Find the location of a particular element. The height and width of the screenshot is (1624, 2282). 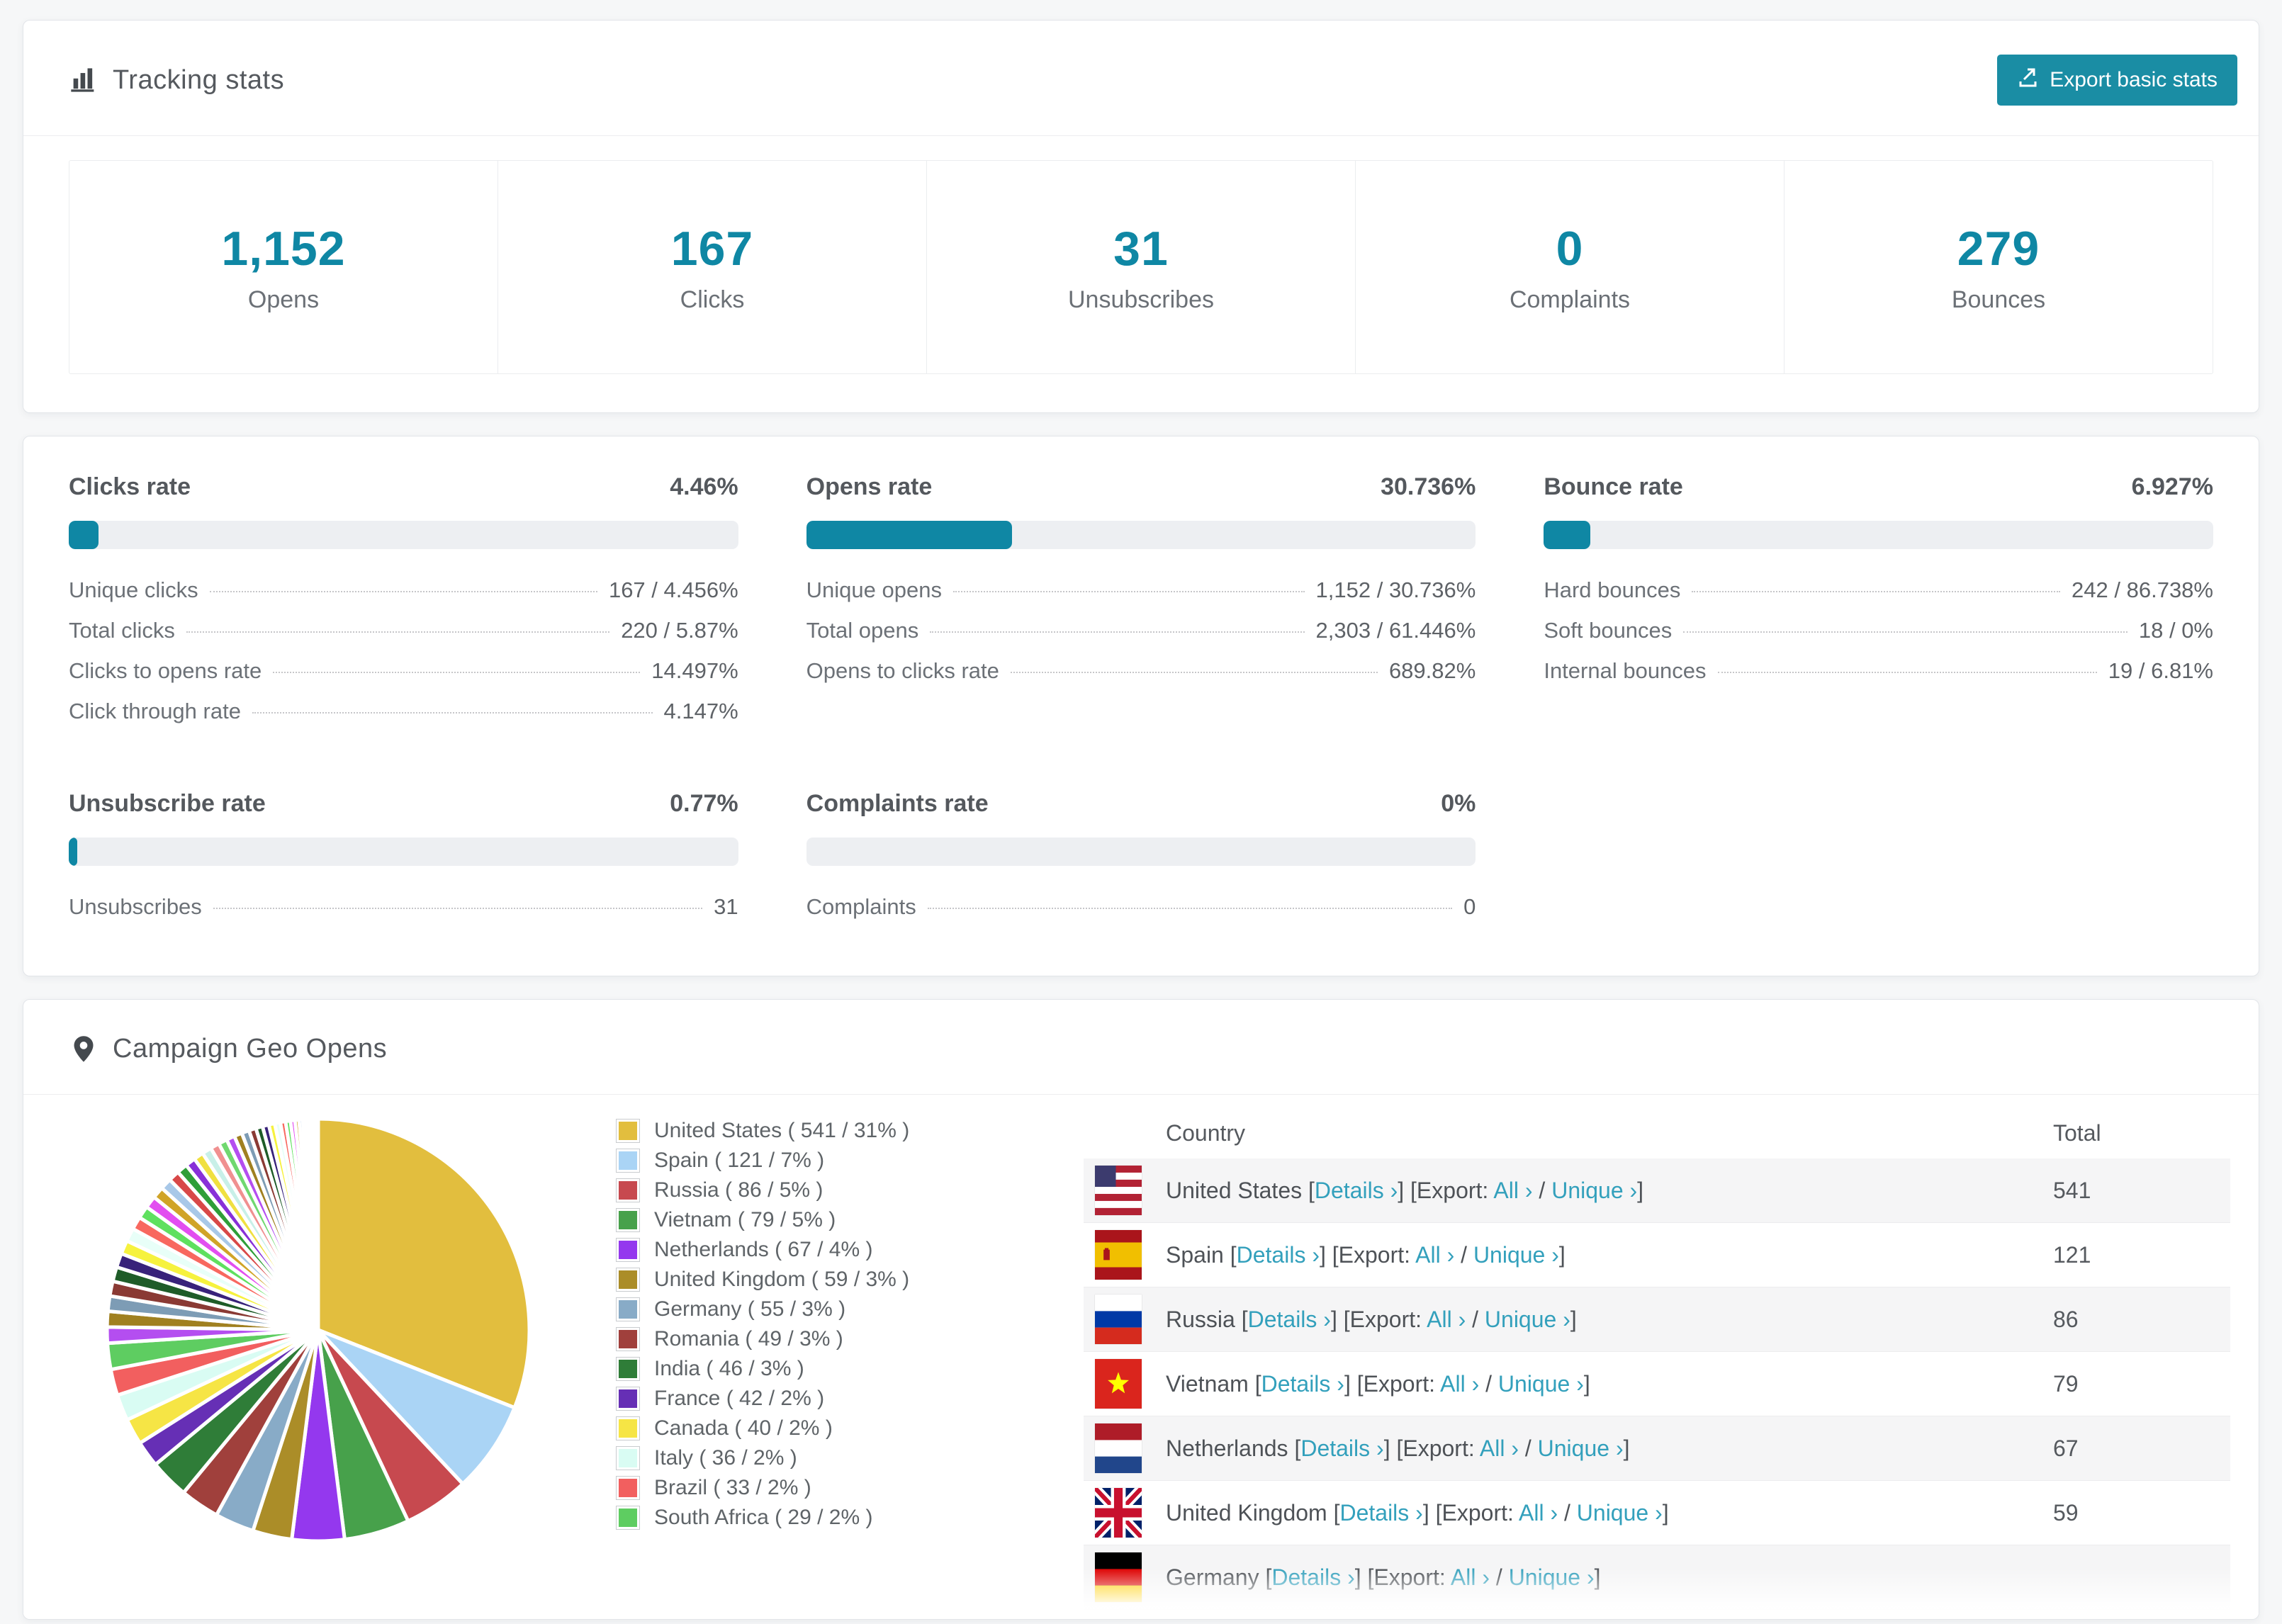

stat-value: 279 is located at coordinates (1999, 249).